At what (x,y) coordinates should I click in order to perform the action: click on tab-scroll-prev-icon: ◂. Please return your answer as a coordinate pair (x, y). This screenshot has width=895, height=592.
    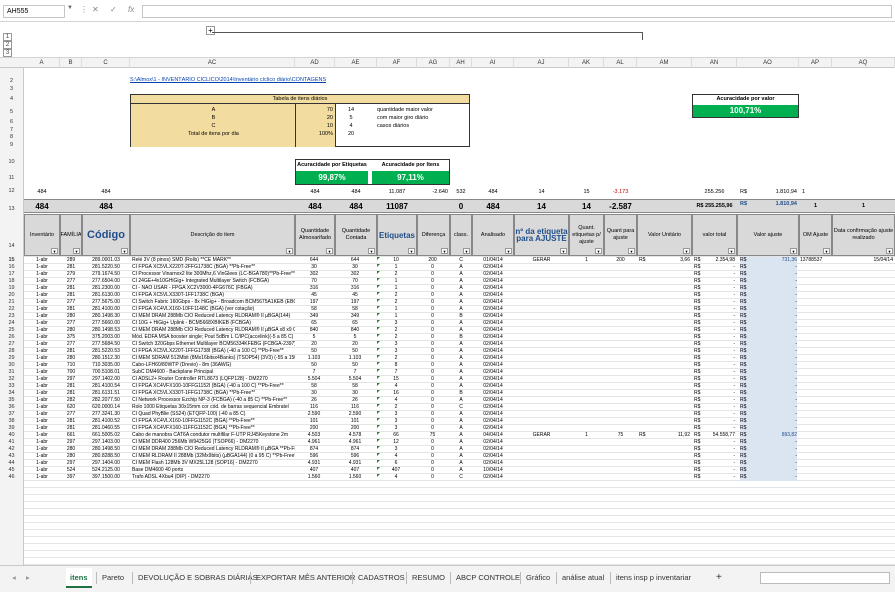
    Looking at the image, I should click on (14, 578).